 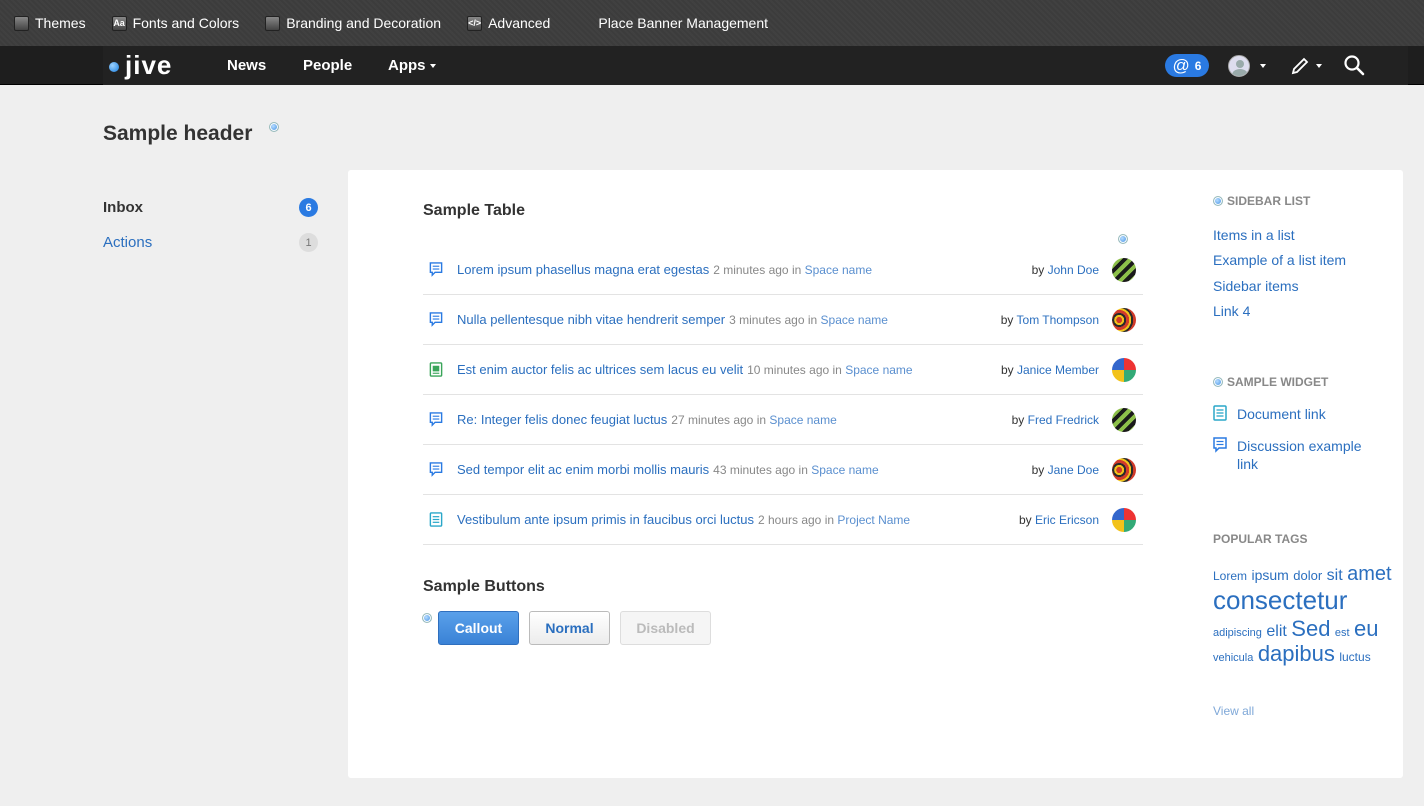 I want to click on tag-link: vehicula, so click(x=1233, y=658).